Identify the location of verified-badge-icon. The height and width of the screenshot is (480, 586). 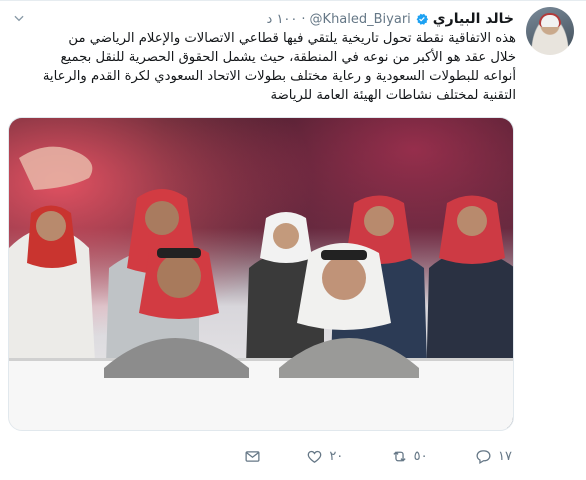
(422, 19).